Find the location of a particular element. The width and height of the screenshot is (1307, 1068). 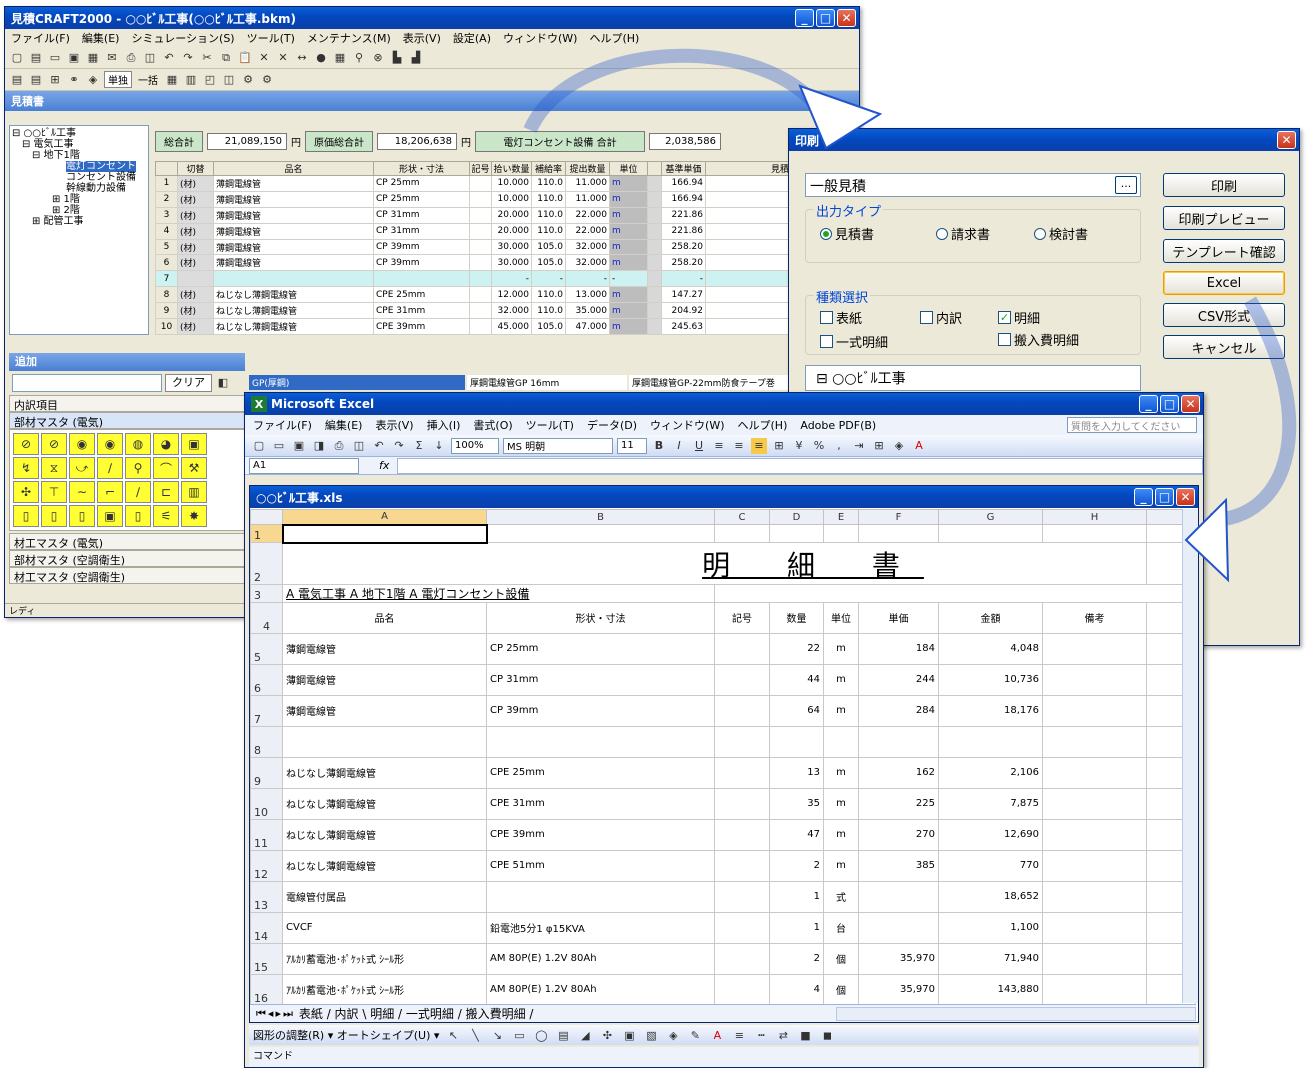

header-unit: 単位 is located at coordinates (841, 617).